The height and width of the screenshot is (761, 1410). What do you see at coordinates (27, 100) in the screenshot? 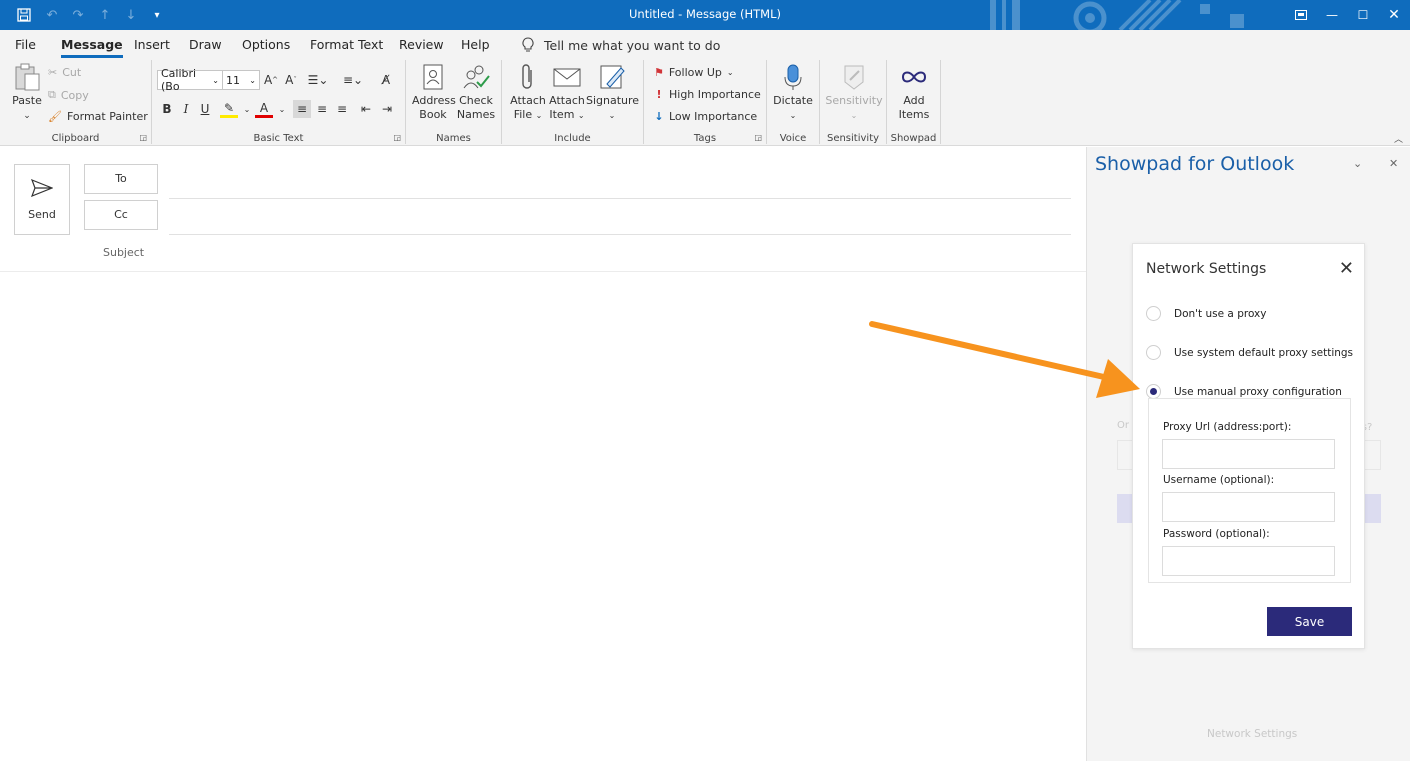
I see `paste-label: Paste` at bounding box center [27, 100].